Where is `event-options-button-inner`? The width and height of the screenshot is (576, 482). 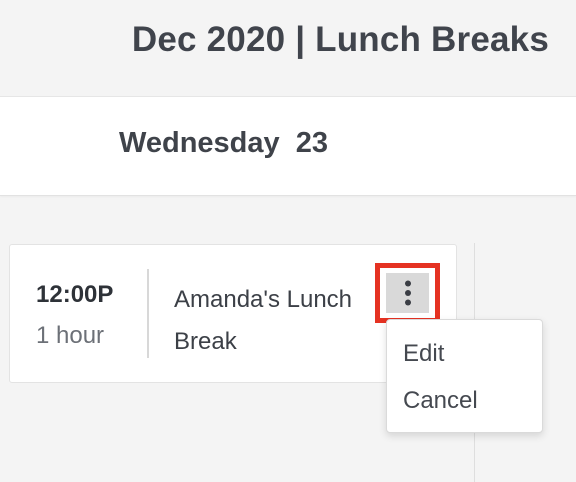
event-options-button-inner is located at coordinates (407, 293).